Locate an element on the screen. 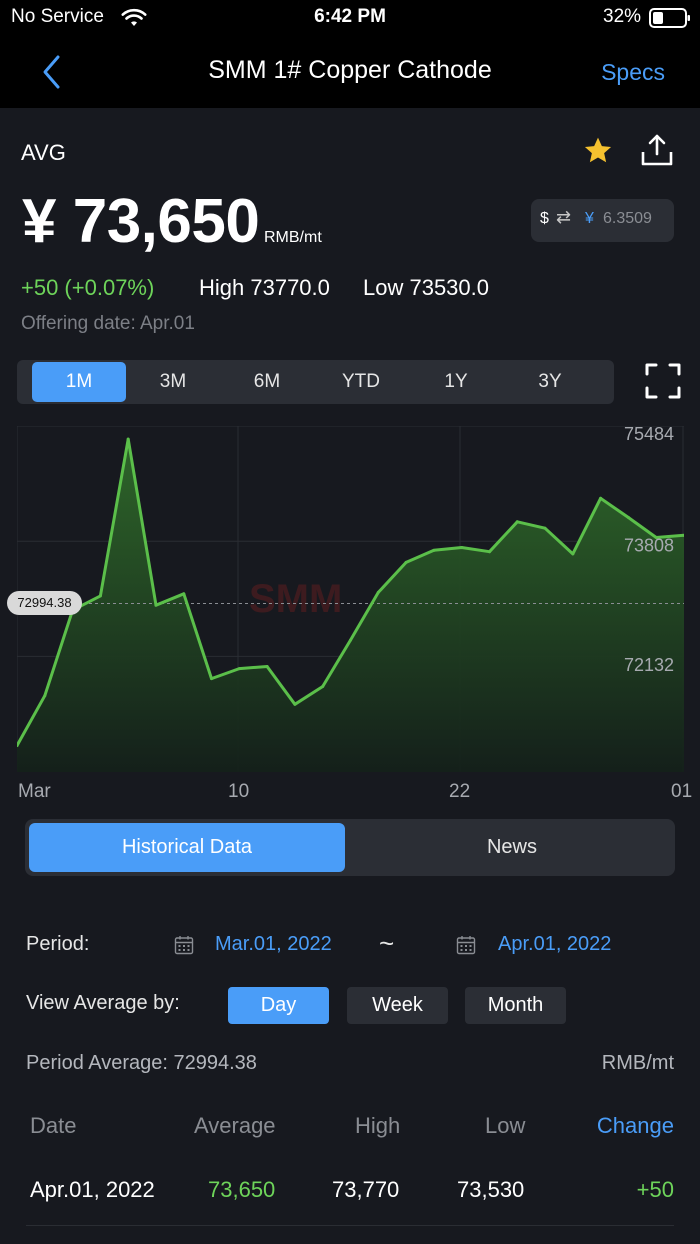 This screenshot has height=1244, width=700. row-divider is located at coordinates (350, 1225).